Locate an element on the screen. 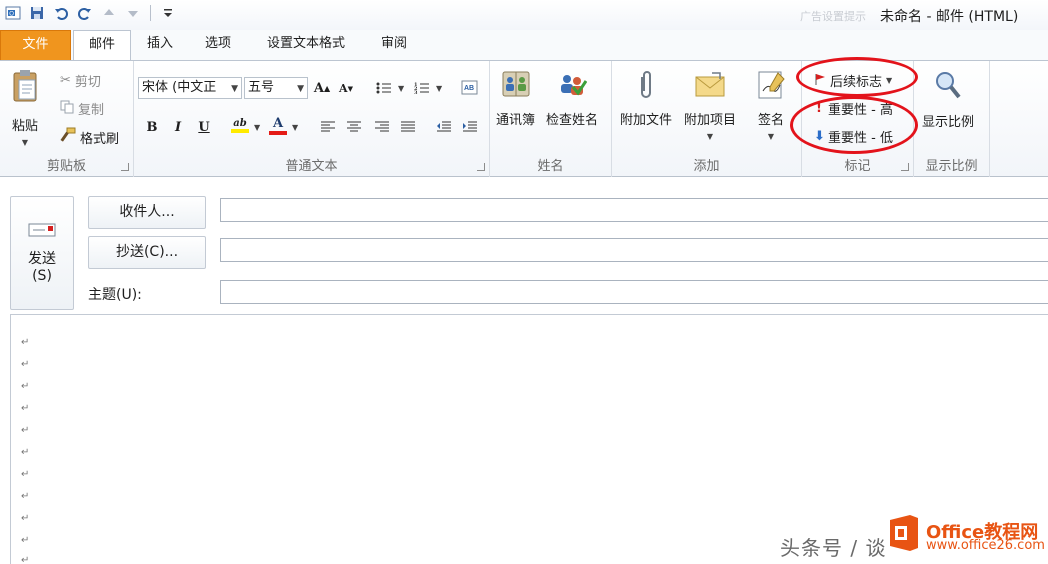 This screenshot has width=1048, height=564. bullets-icon is located at coordinates (384, 88).